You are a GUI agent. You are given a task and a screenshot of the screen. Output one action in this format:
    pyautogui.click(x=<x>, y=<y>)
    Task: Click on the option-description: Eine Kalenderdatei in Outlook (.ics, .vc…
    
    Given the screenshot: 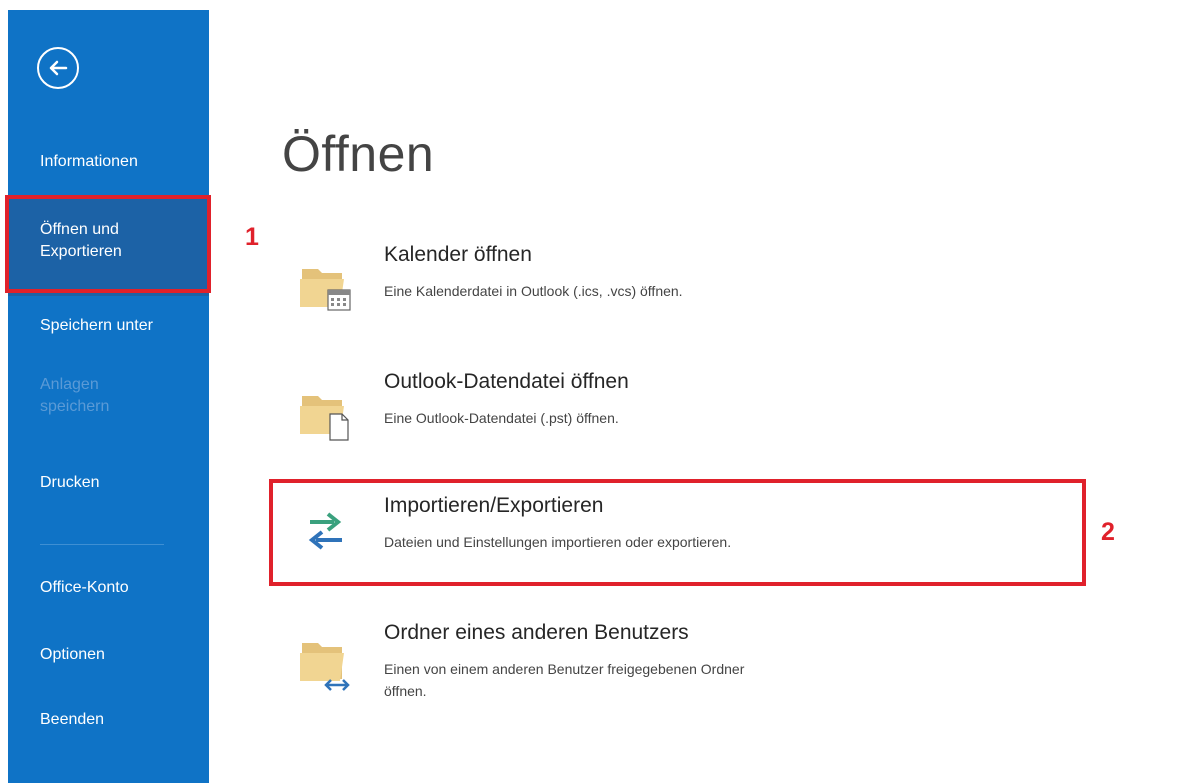 What is the action you would take?
    pyautogui.click(x=533, y=291)
    